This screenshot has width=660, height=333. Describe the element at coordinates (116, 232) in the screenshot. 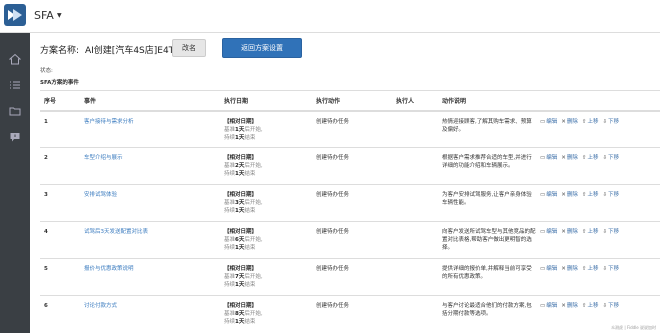

I see `event-link: 试驾后3天发送配置对比表` at that location.